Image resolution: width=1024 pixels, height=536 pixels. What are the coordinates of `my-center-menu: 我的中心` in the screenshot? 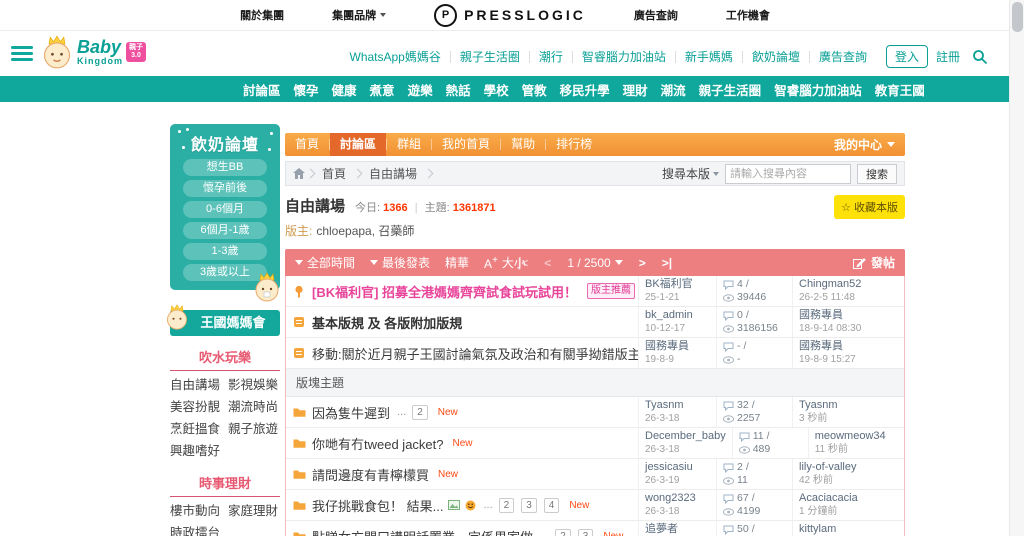 It's located at (869, 144).